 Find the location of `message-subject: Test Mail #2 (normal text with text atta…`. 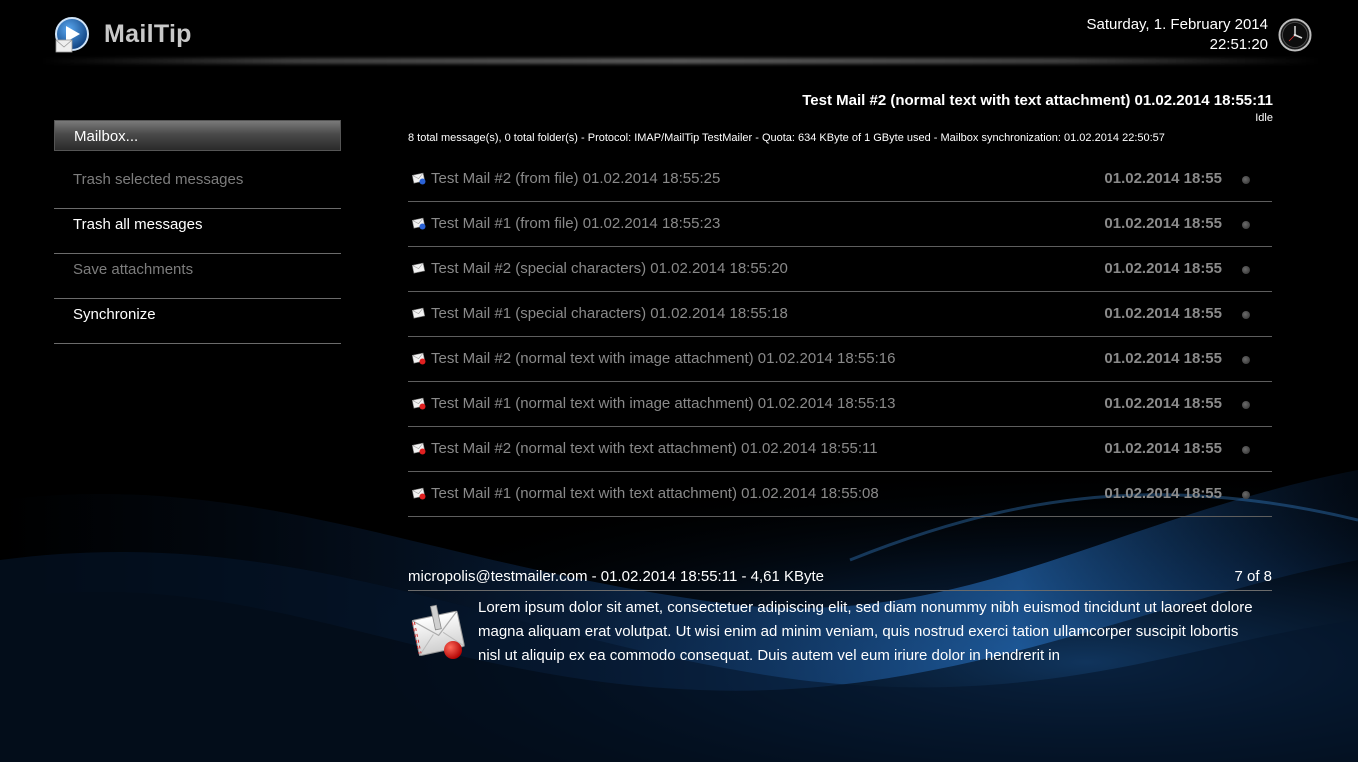

message-subject: Test Mail #2 (normal text with text atta… is located at coordinates (654, 448).